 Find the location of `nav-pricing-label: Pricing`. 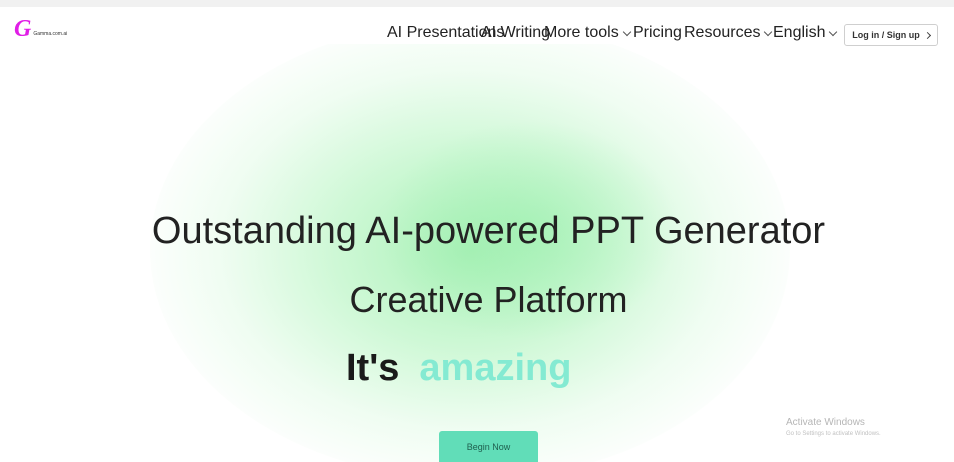

nav-pricing-label: Pricing is located at coordinates (657, 32).